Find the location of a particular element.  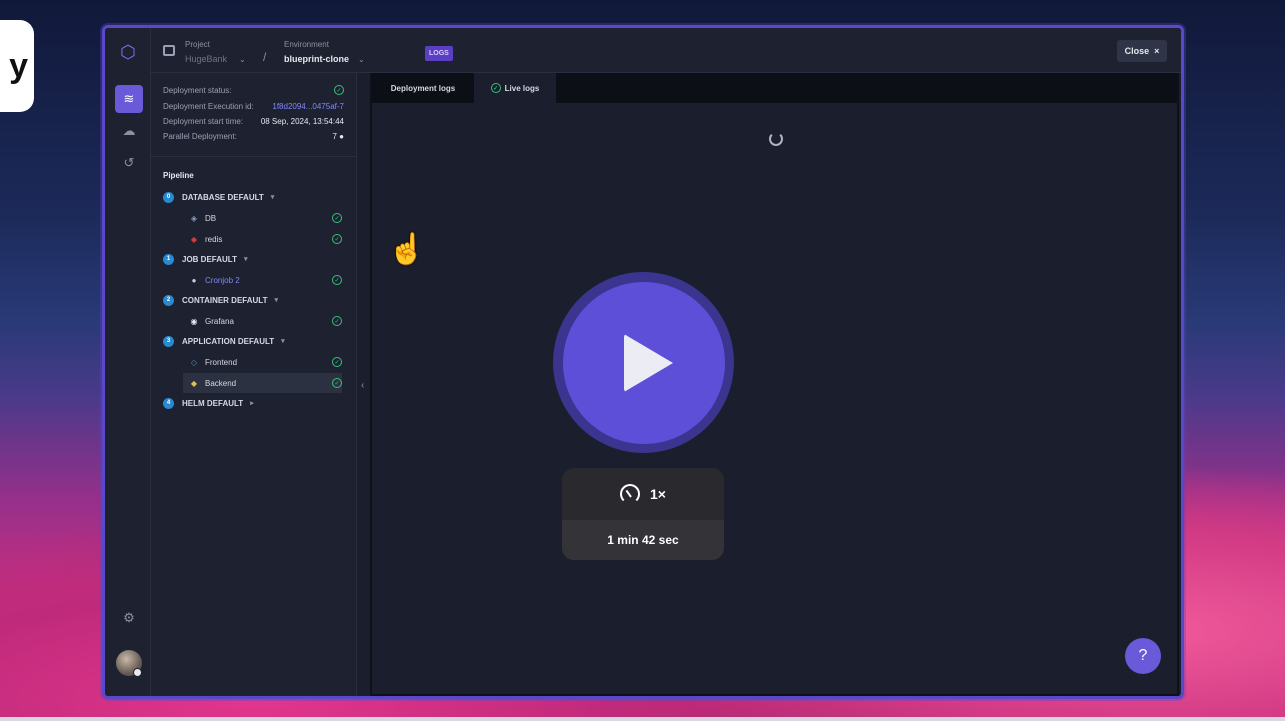

app-logo-icon: ⬡ is located at coordinates (128, 52).